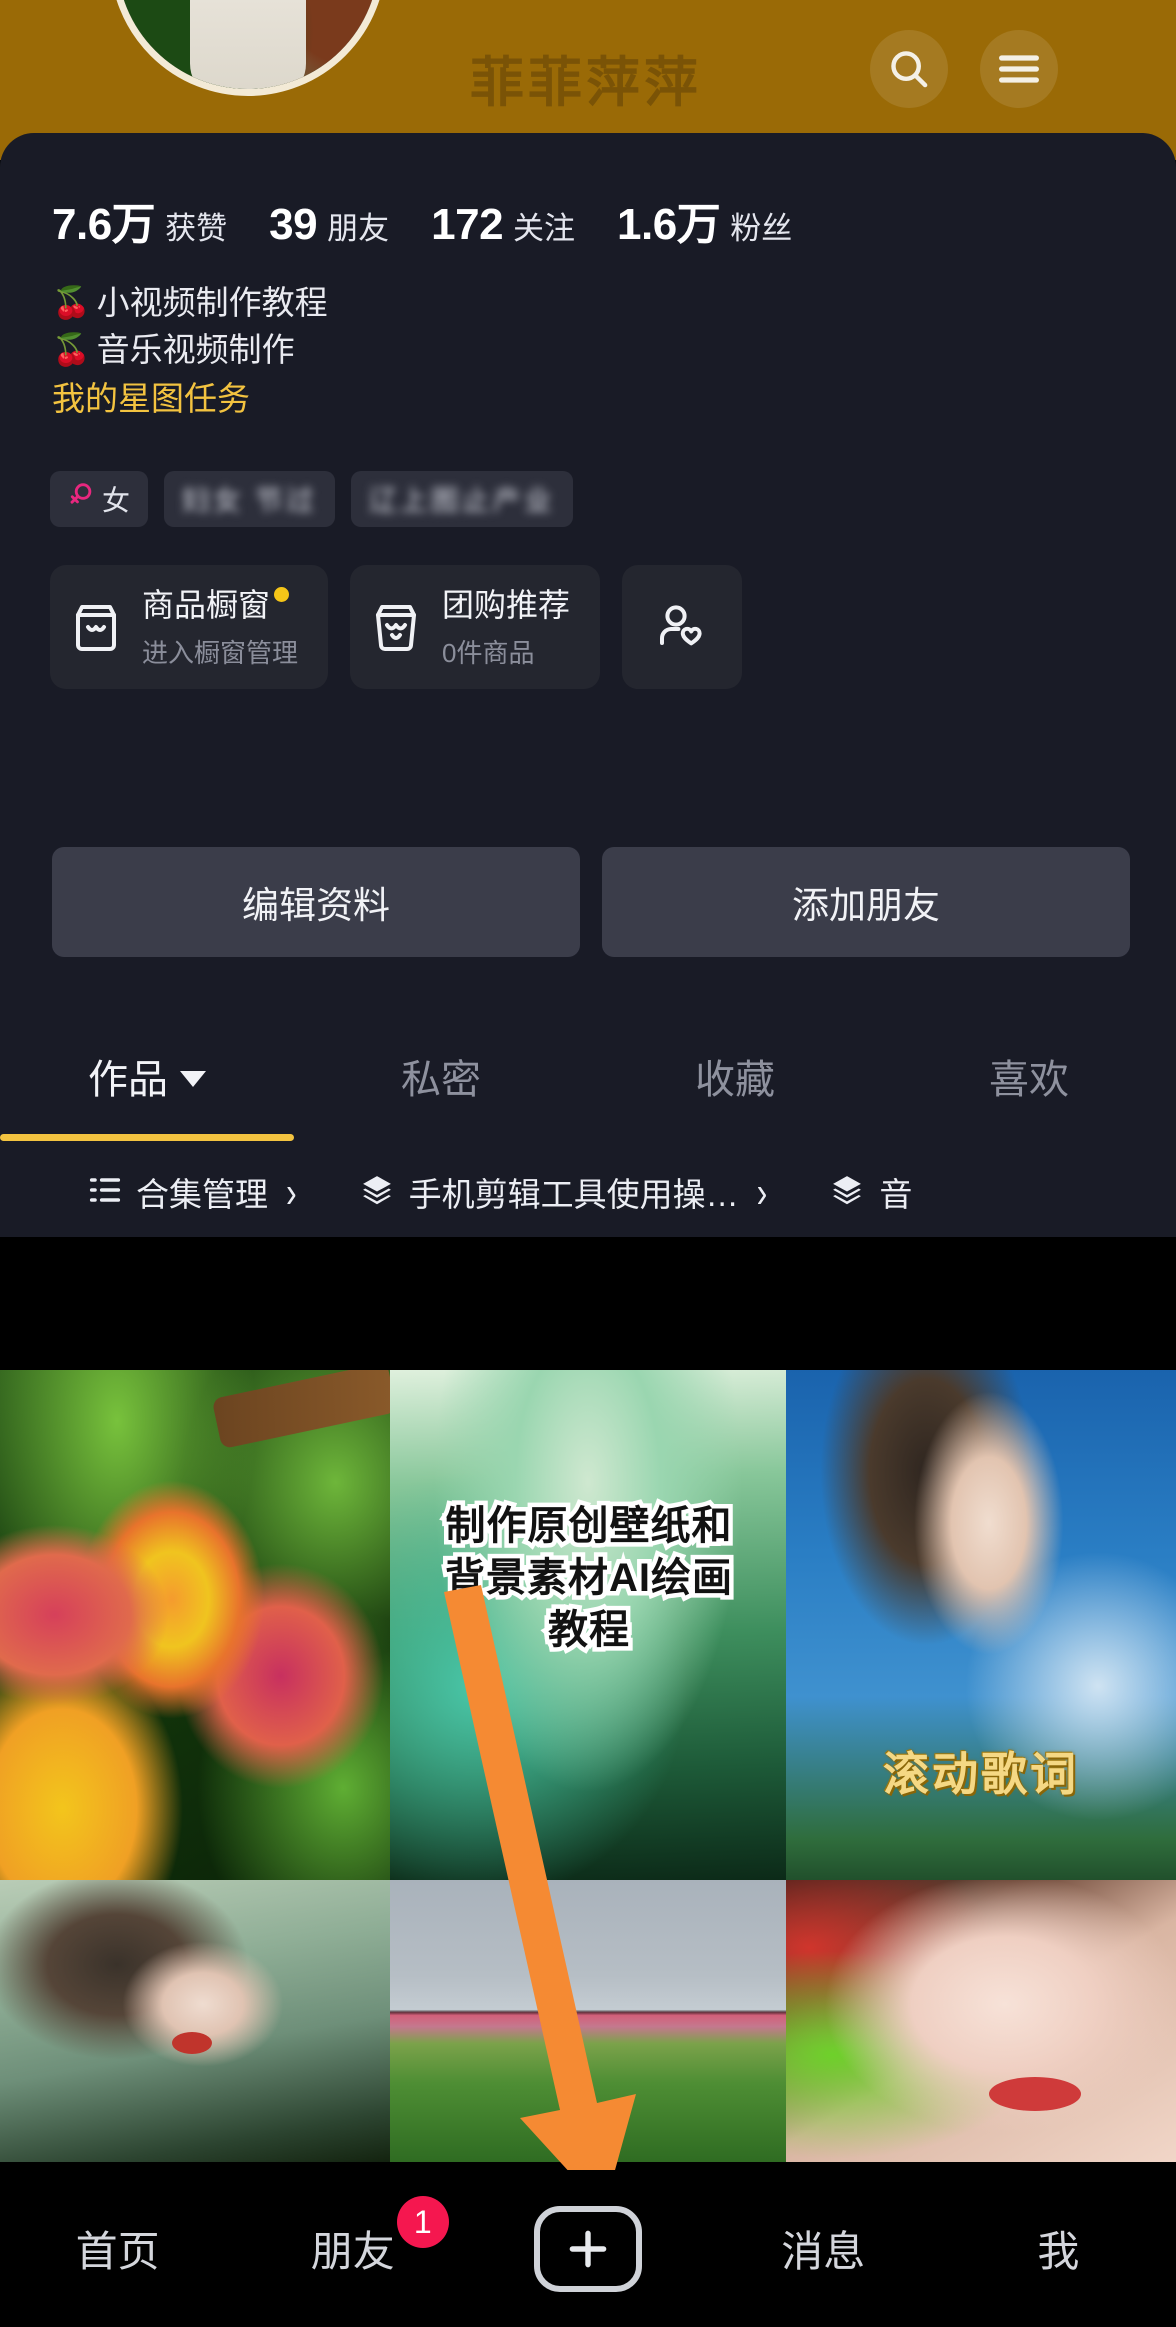 The height and width of the screenshot is (2327, 1176). Describe the element at coordinates (1058, 2251) in the screenshot. I see `nav-label: 我` at that location.